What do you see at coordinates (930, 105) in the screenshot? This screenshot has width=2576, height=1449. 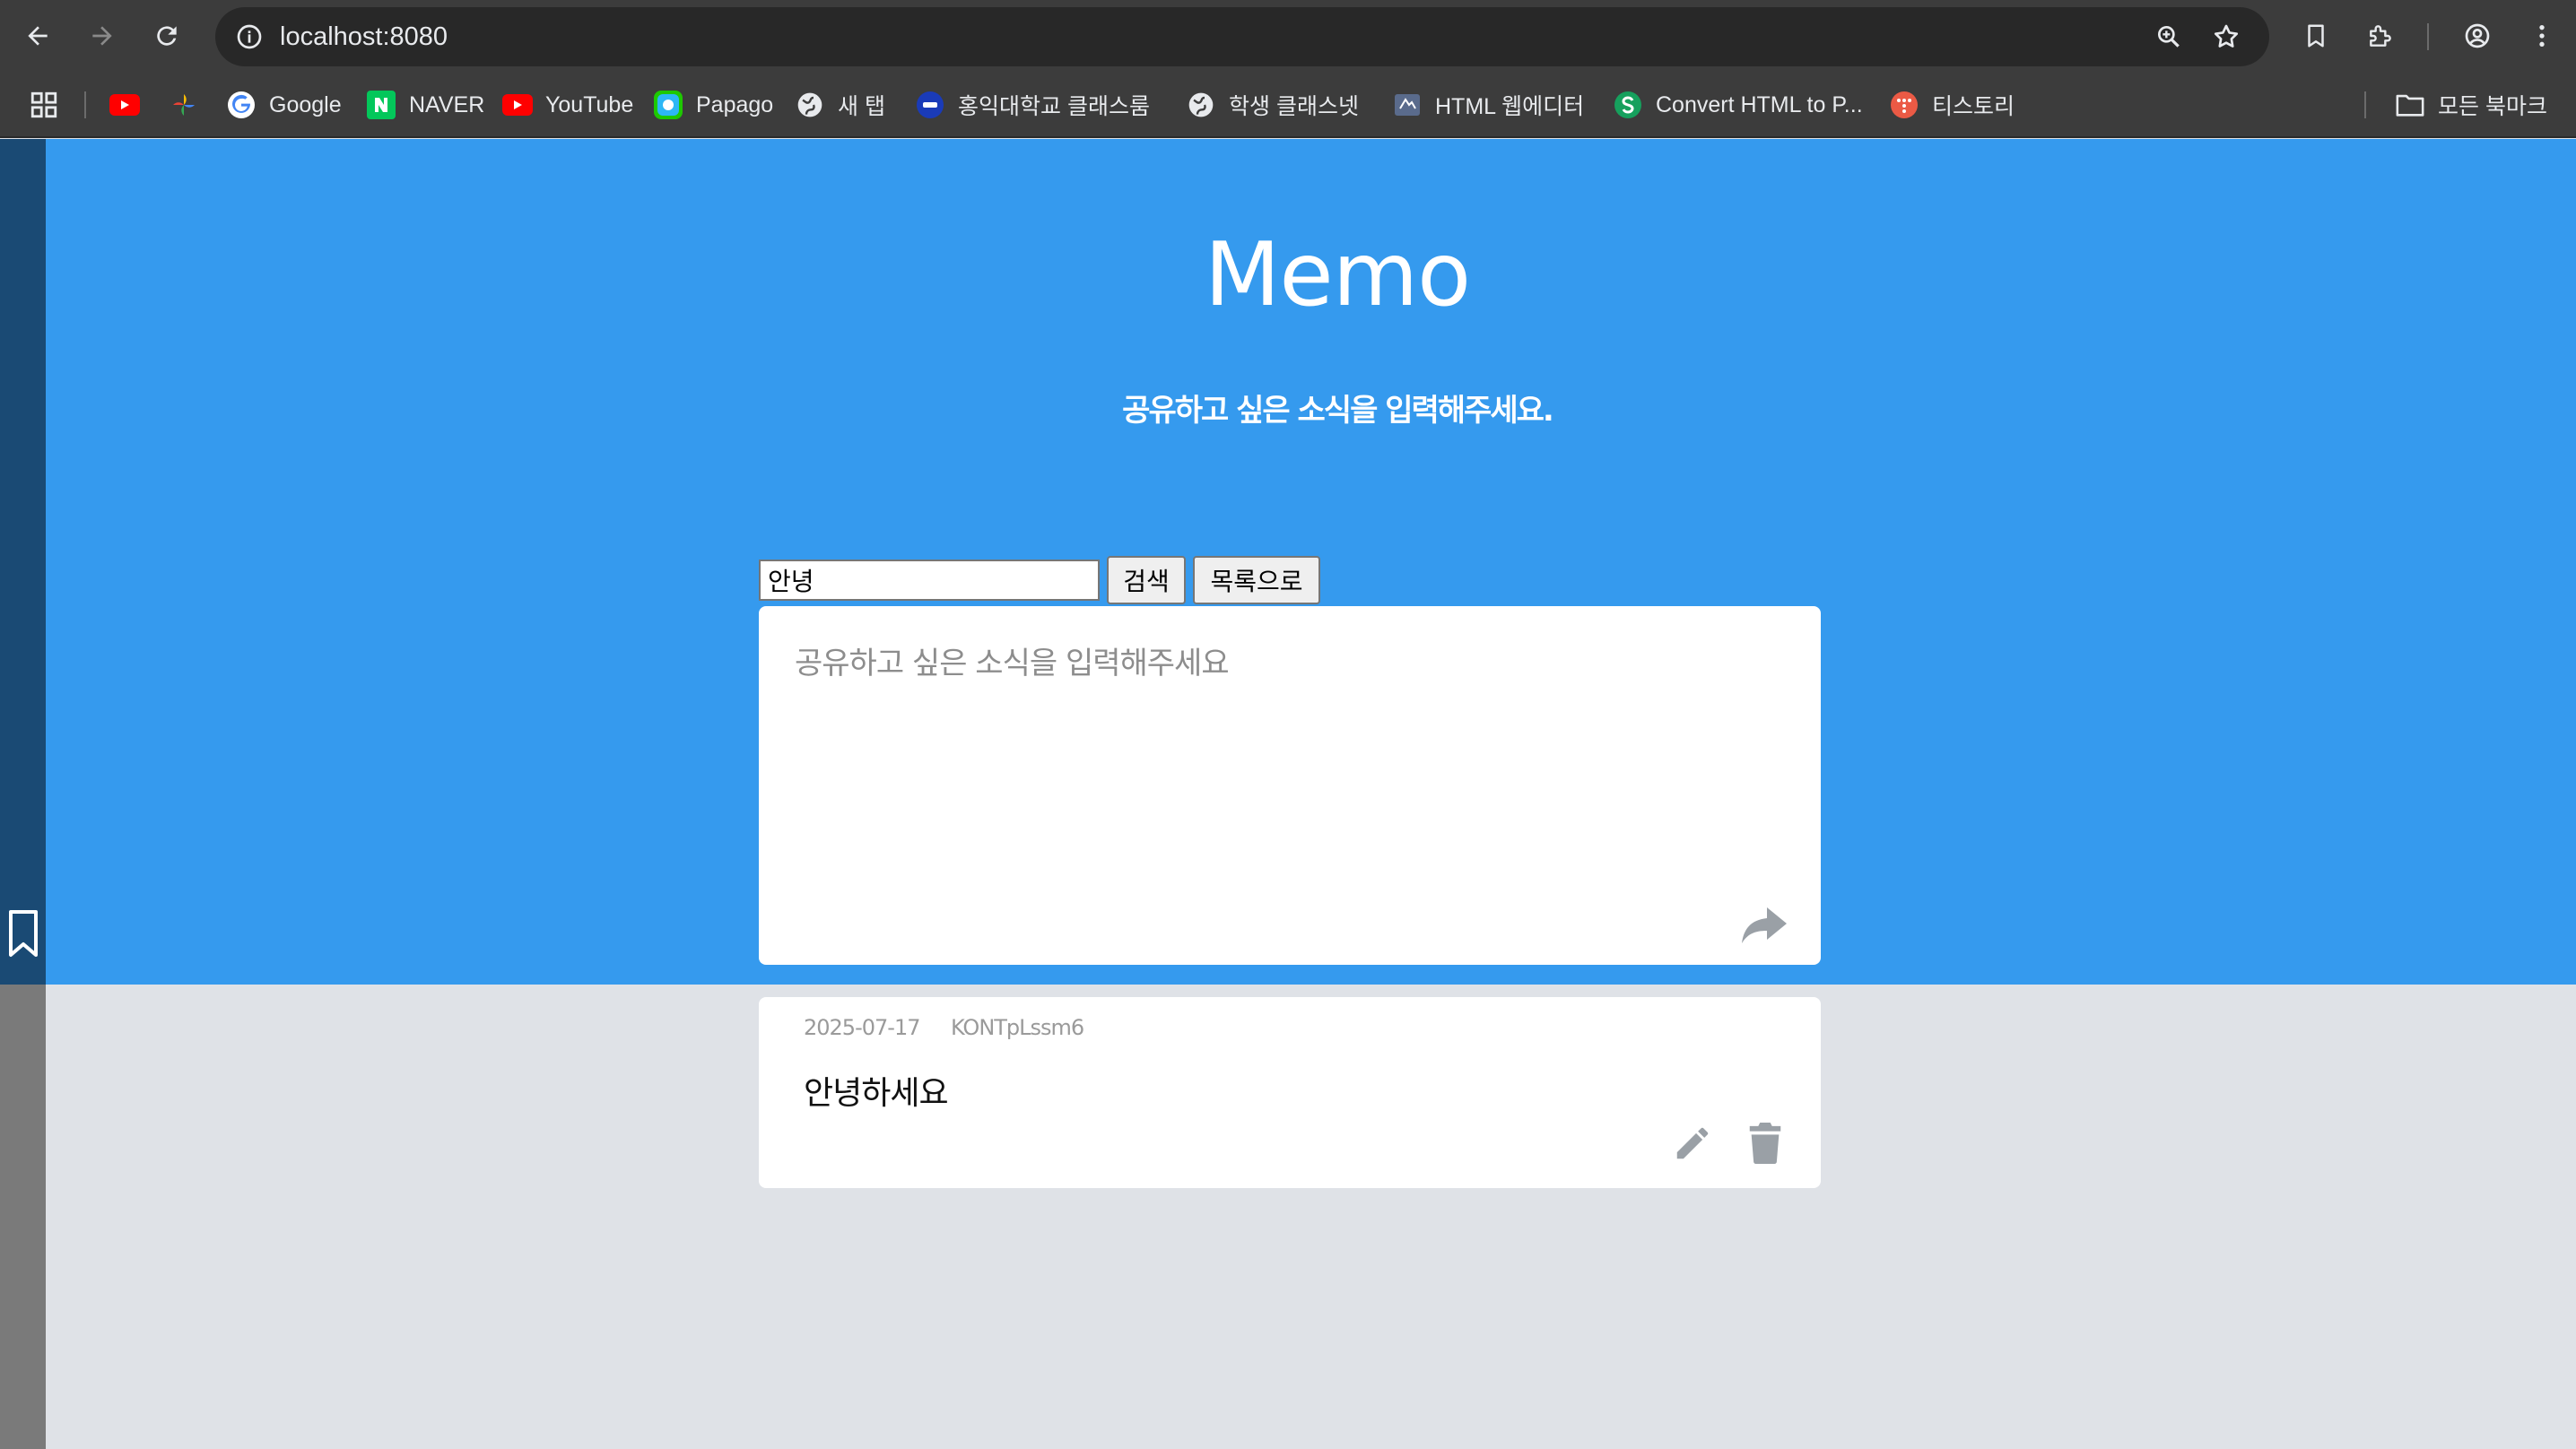 I see `classroom-icon` at bounding box center [930, 105].